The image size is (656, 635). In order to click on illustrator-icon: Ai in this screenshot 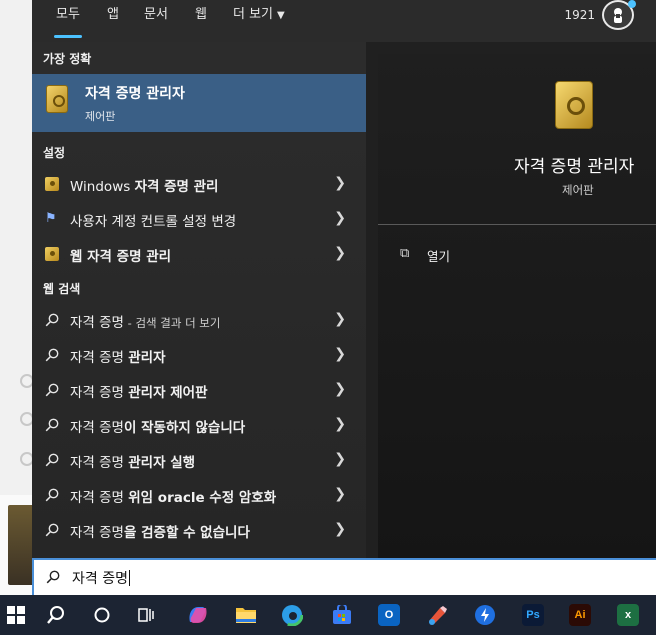, I will do `click(580, 615)`.